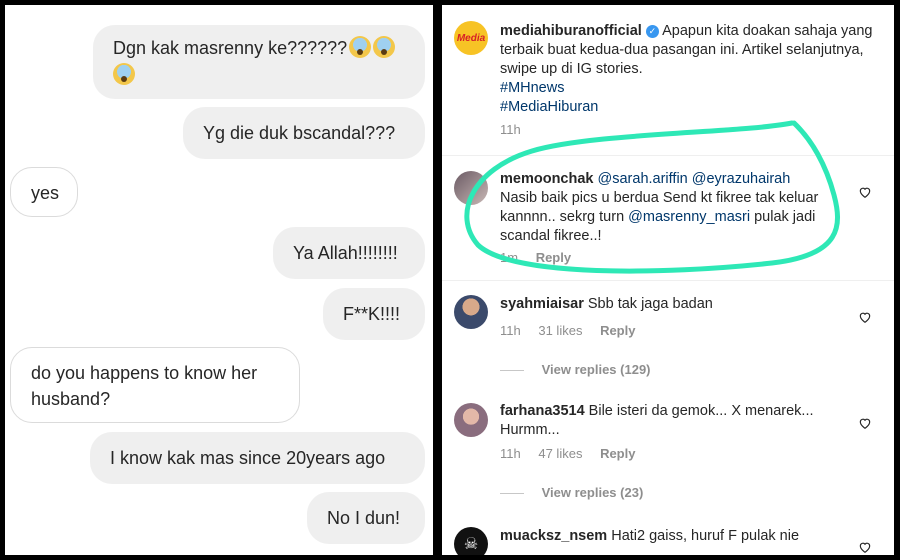 This screenshot has height=560, width=900. I want to click on media-logo: Media, so click(471, 38).